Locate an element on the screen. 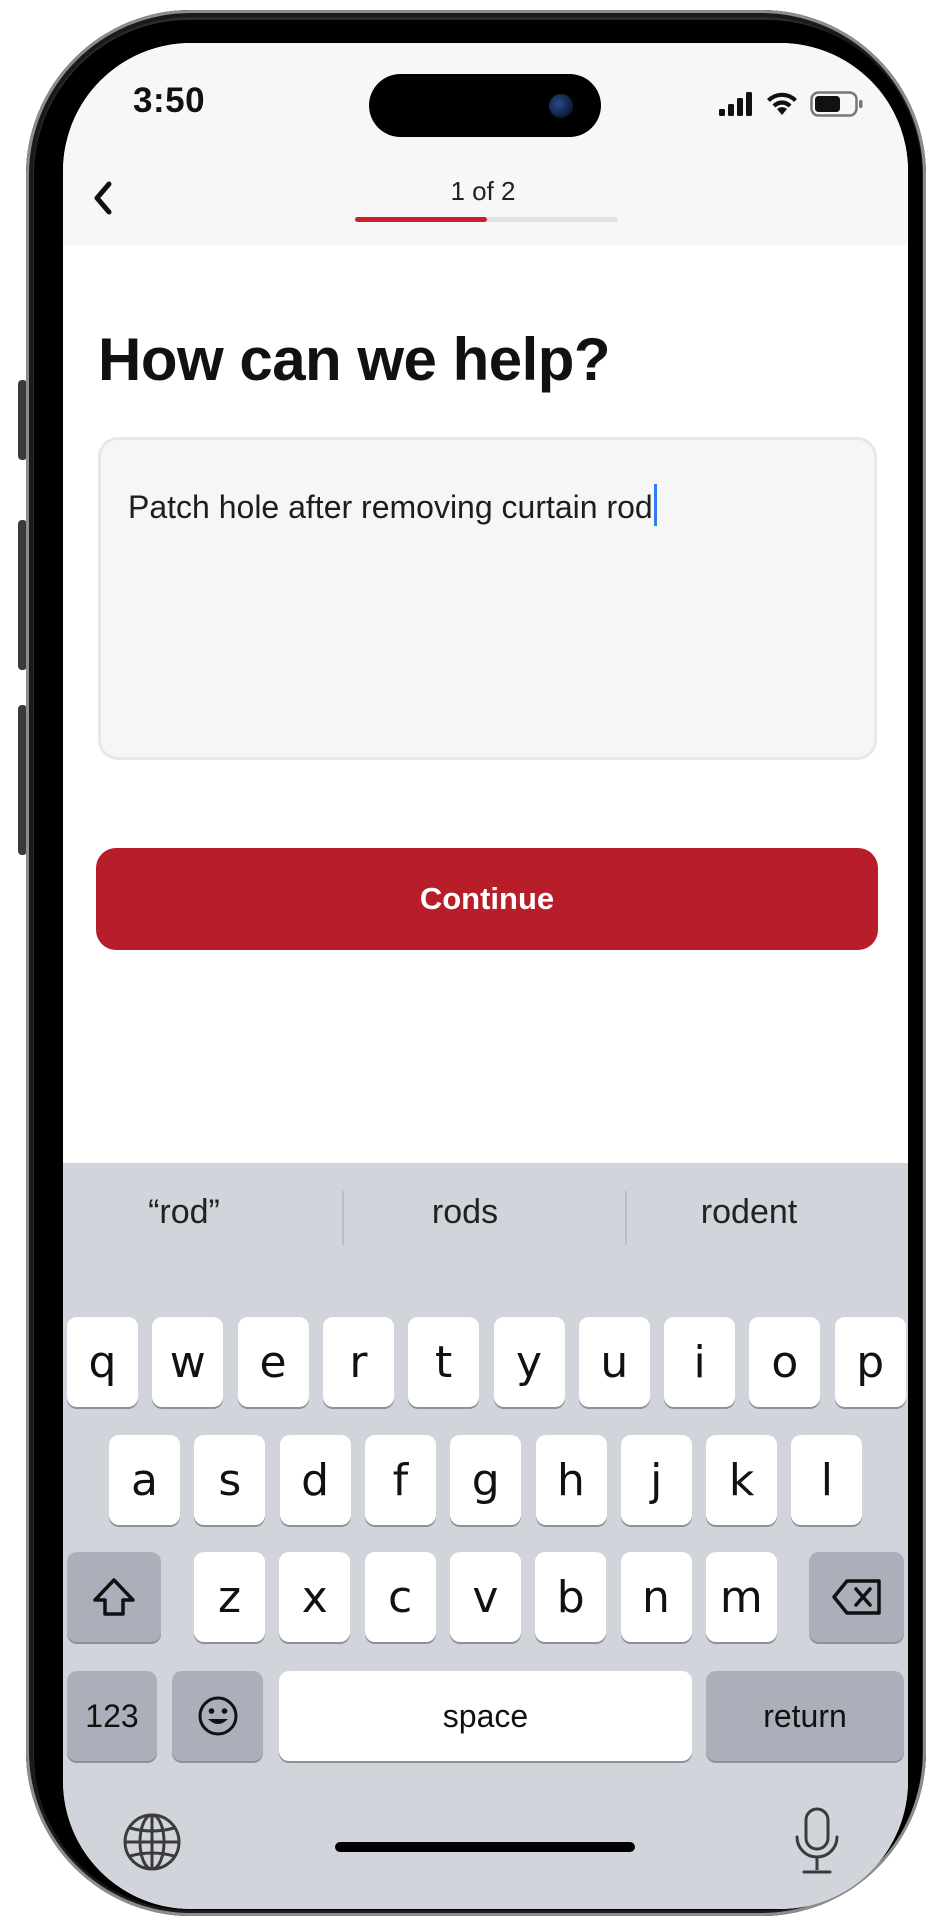  globe-icon is located at coordinates (152, 1842).